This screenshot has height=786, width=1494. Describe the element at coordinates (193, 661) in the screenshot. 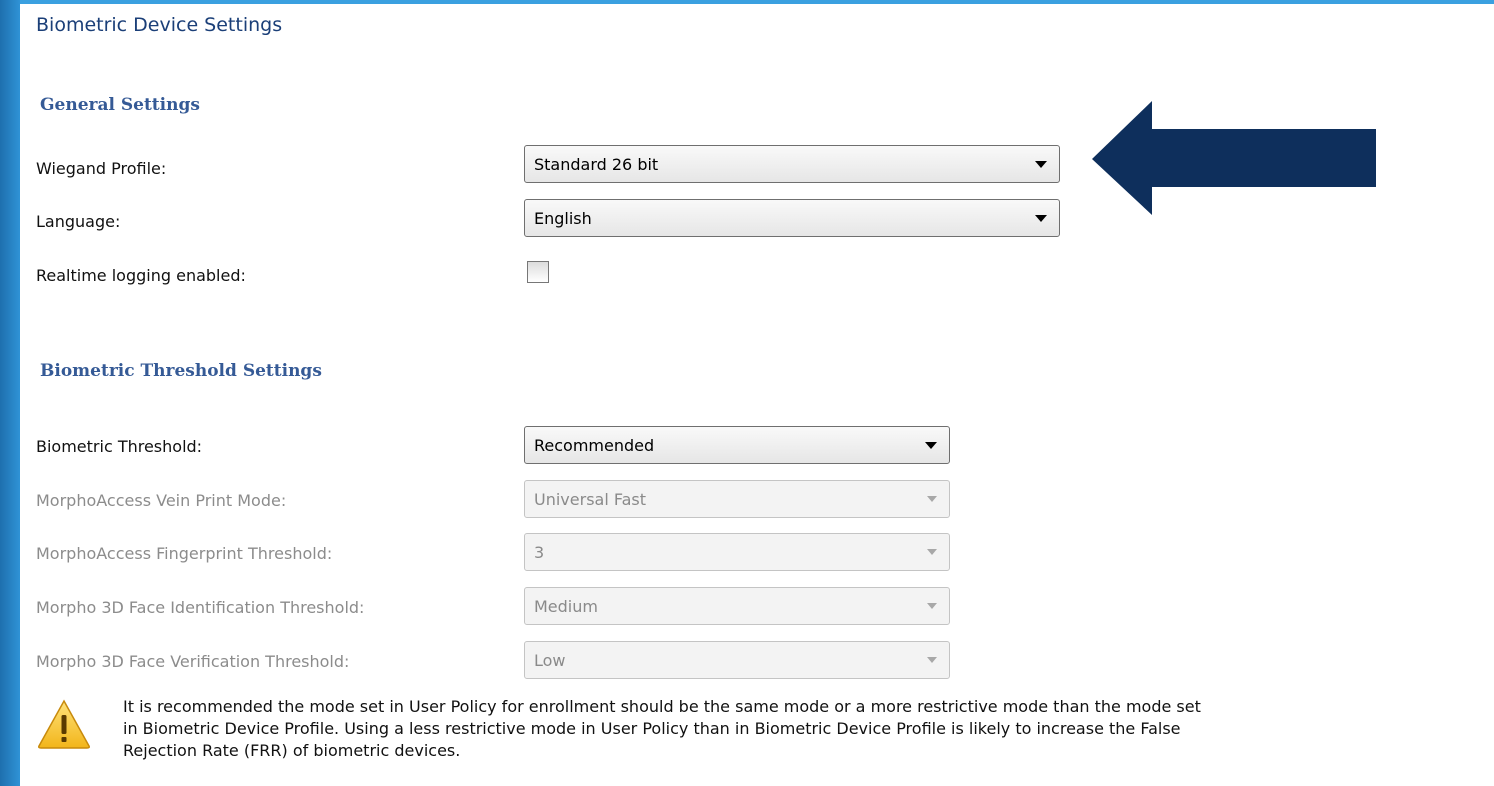

I see `face-verification-threshold-label: Morpho 3D Face Verification Threshold:` at that location.